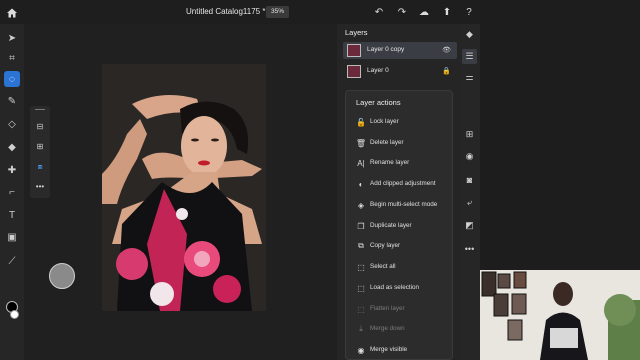 This screenshot has width=640, height=360. Describe the element at coordinates (447, 12) in the screenshot. I see `share-icon: ⬆` at that location.